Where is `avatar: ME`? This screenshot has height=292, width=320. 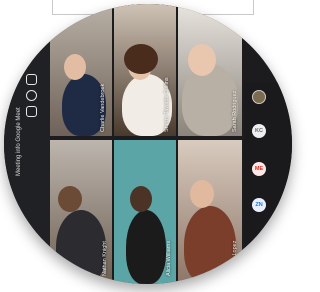
avatar: ME is located at coordinates (259, 169).